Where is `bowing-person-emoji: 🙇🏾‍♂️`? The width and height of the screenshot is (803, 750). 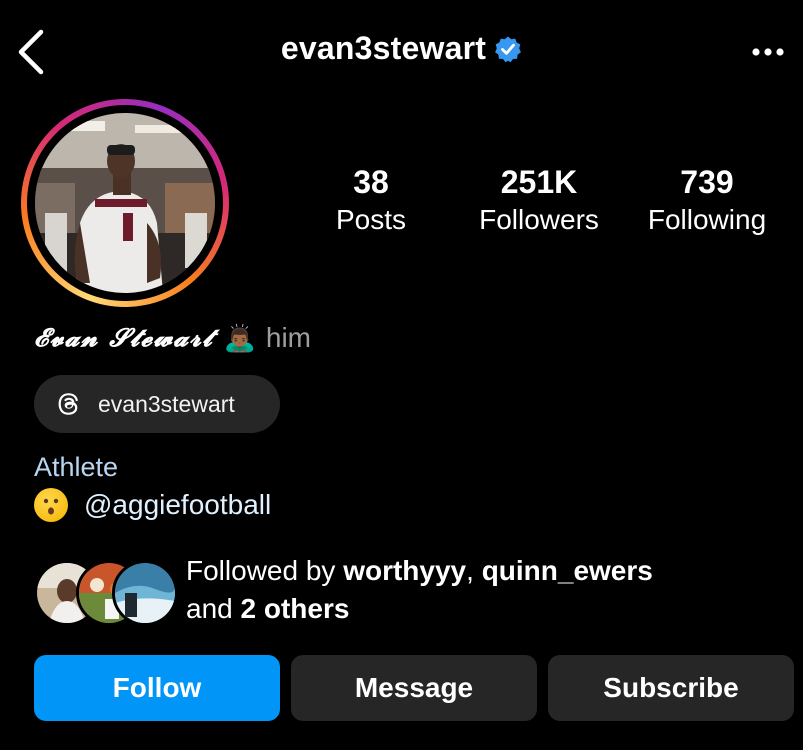 bowing-person-emoji: 🙇🏾‍♂️ is located at coordinates (239, 337).